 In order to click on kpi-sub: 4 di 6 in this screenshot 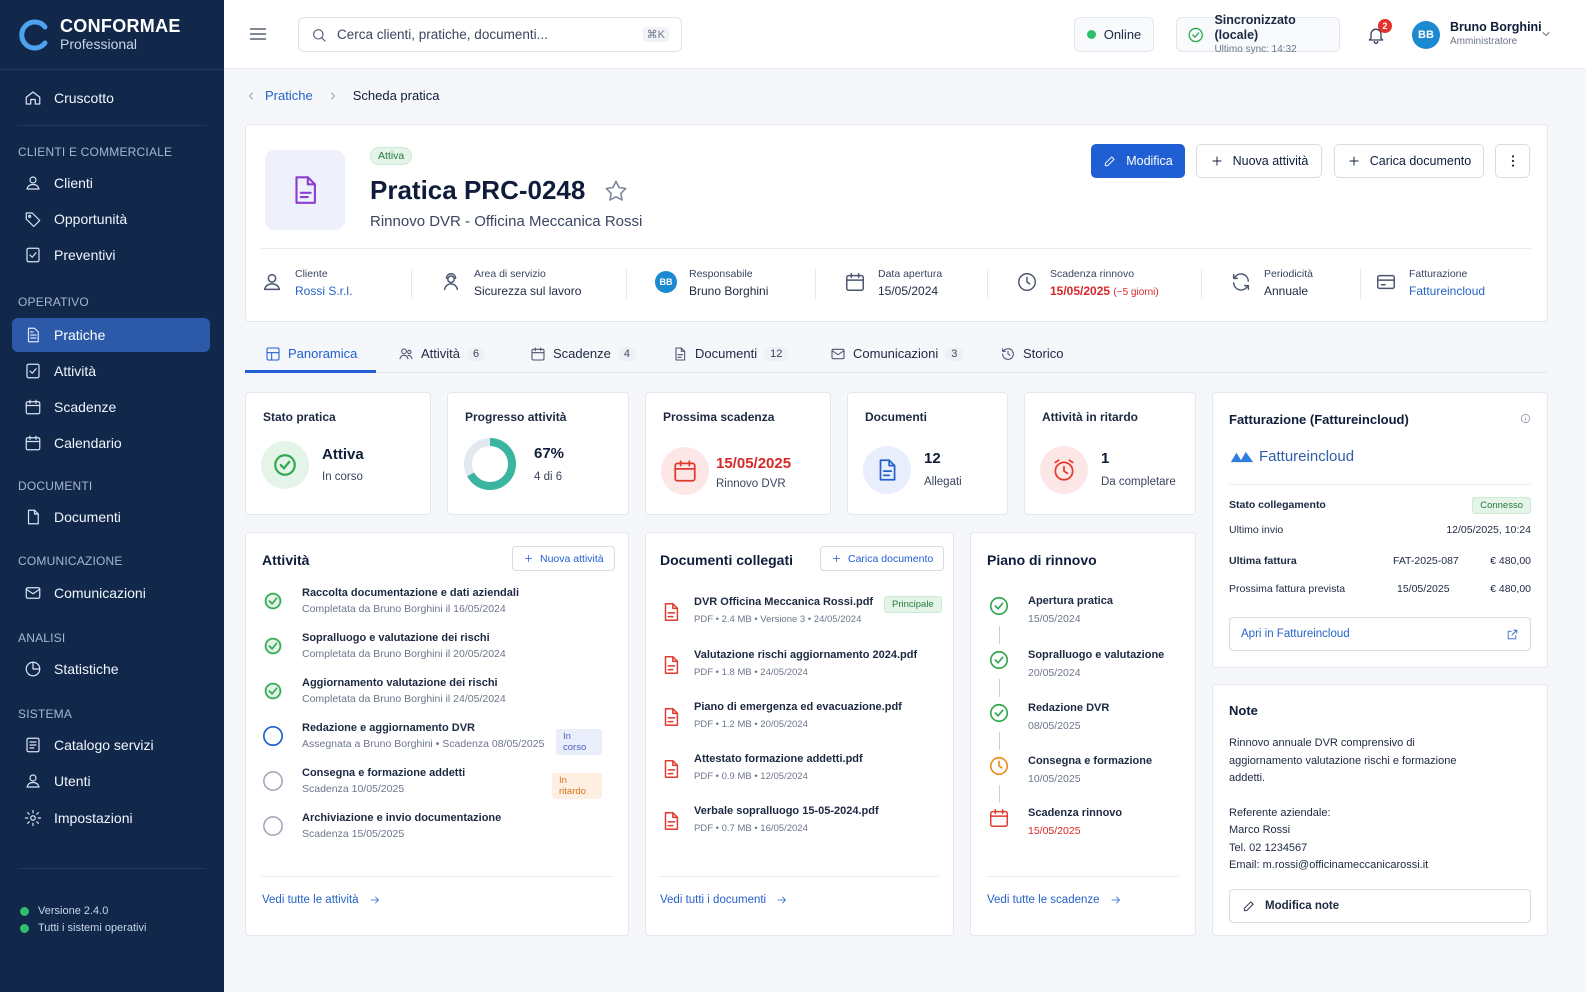, I will do `click(548, 477)`.